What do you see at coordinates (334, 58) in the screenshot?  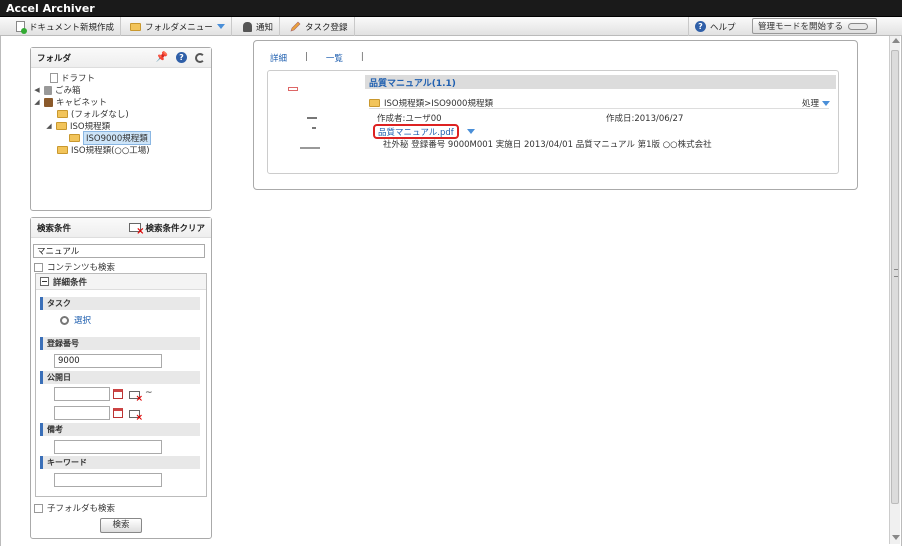 I see `tab-list: 一覧` at bounding box center [334, 58].